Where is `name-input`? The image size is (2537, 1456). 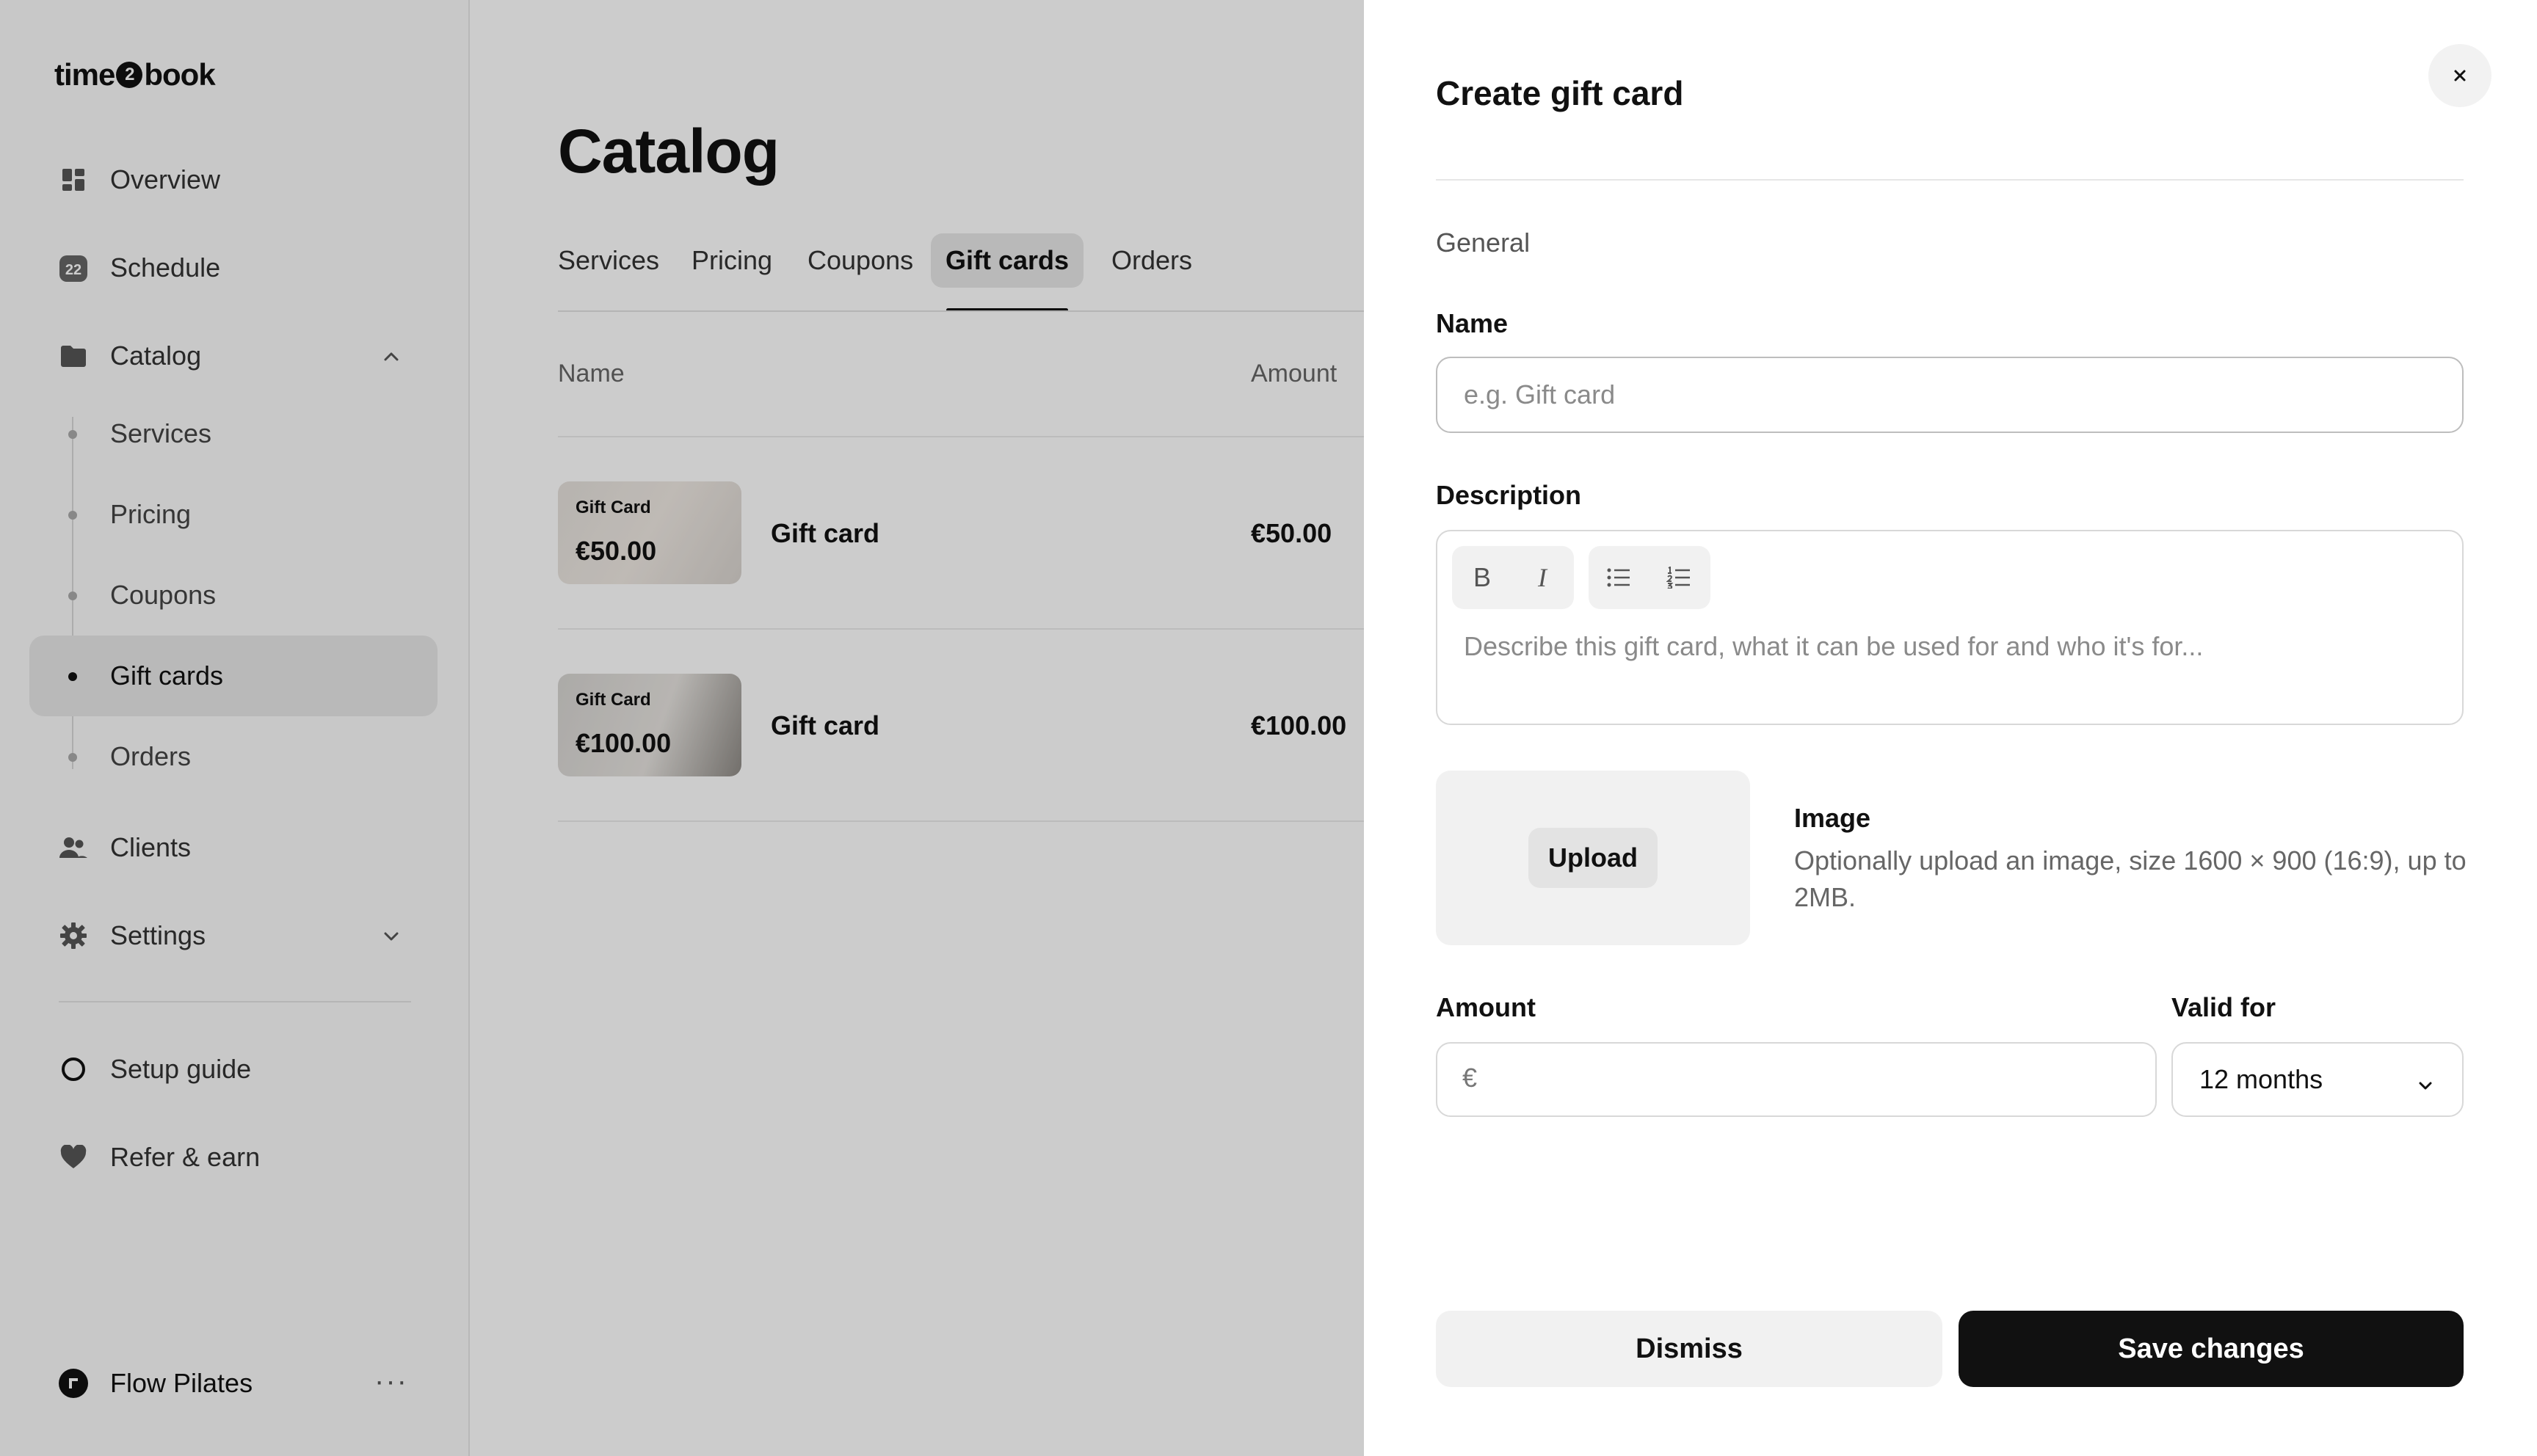 name-input is located at coordinates (1950, 395).